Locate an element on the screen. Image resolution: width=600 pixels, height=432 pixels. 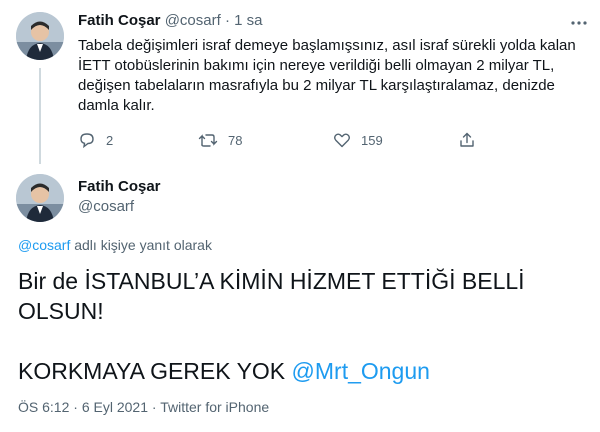
replying-to: @cosarf adlı kişiye yanıt olarak is located at coordinates (115, 245).